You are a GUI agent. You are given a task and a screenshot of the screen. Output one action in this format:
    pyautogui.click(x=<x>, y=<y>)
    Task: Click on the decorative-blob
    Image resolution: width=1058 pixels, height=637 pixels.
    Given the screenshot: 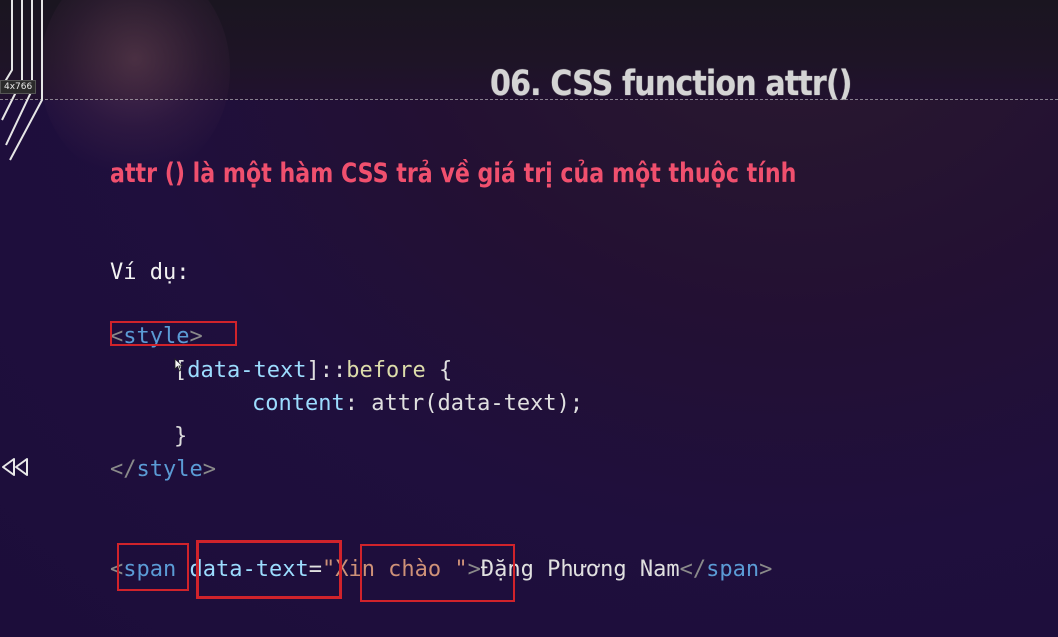 What is the action you would take?
    pyautogui.click(x=135, y=90)
    